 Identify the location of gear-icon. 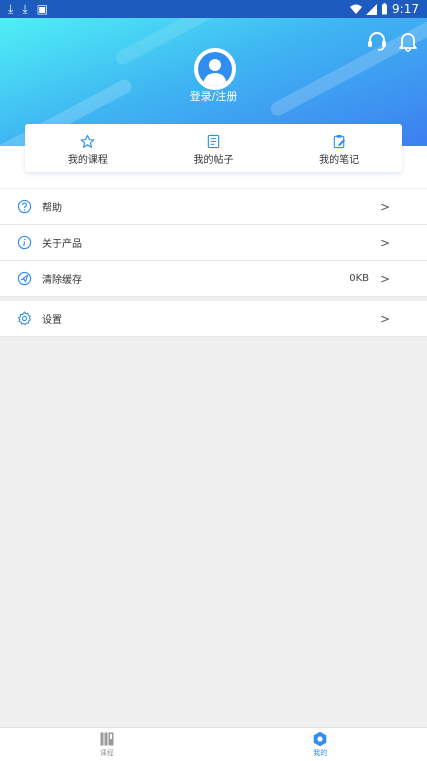
(24, 318).